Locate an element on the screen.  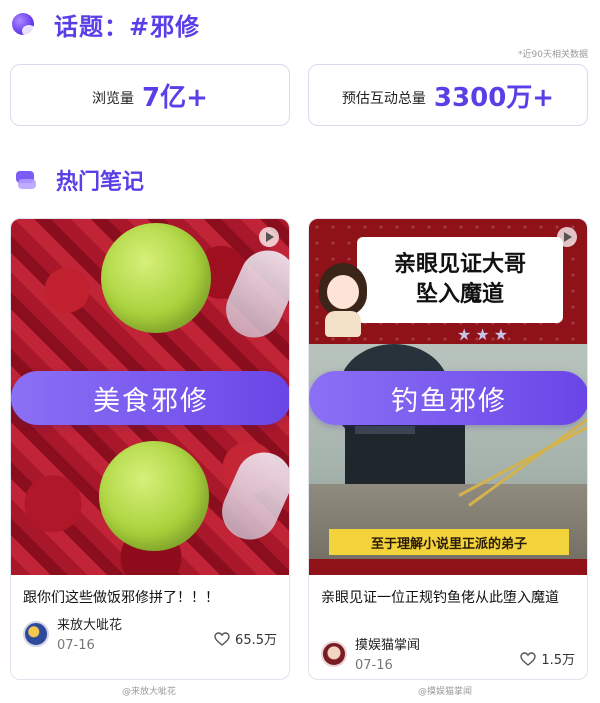
views-label: 浏览量 is located at coordinates (113, 99).